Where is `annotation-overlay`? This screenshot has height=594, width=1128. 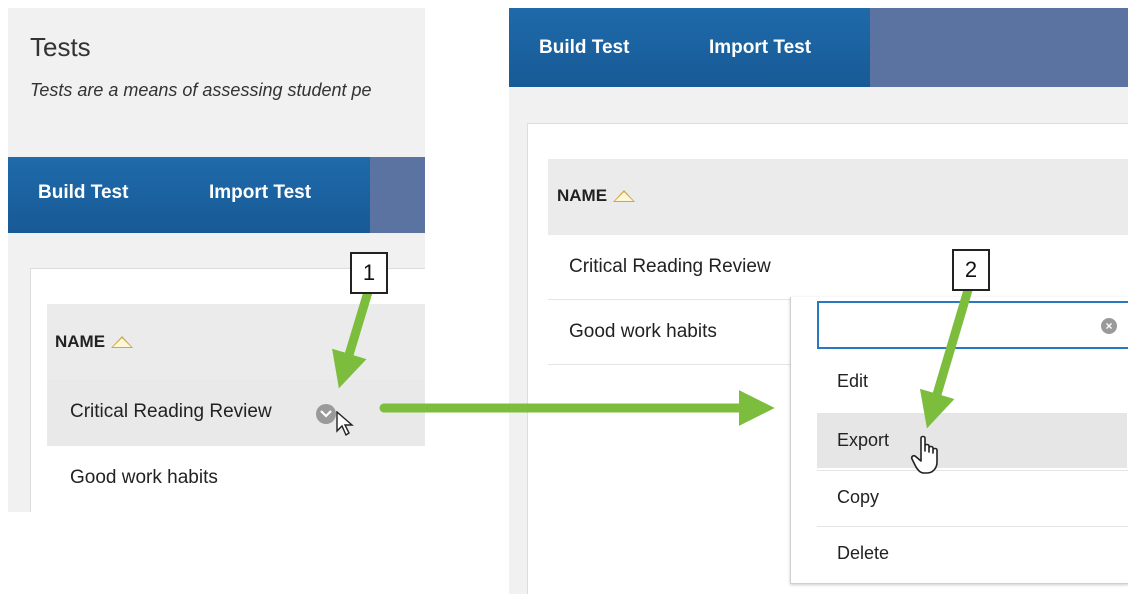 annotation-overlay is located at coordinates (652, 357).